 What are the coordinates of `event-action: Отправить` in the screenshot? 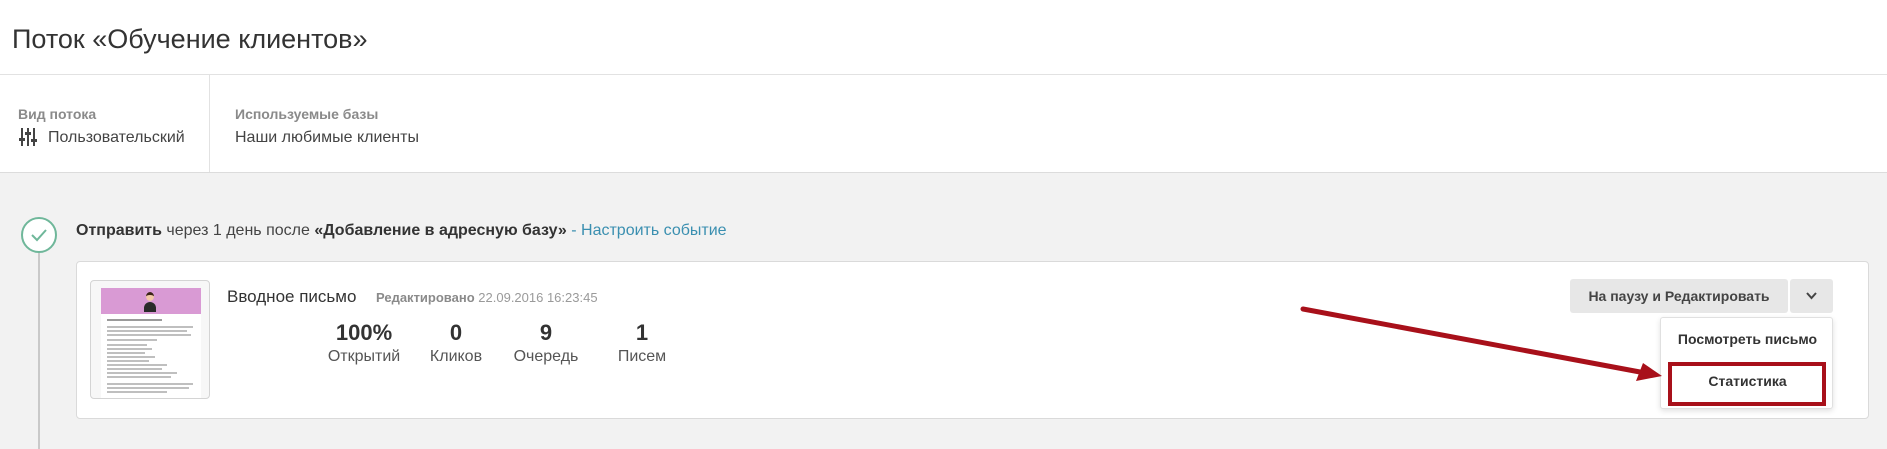 It's located at (119, 230).